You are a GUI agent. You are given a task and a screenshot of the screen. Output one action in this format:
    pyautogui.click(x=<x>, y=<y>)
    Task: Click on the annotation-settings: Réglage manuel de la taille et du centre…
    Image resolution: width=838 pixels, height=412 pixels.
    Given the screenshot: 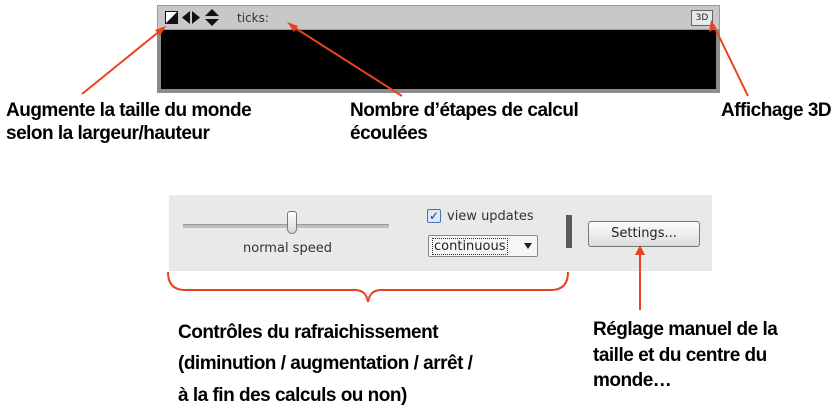 What is the action you would take?
    pyautogui.click(x=685, y=355)
    